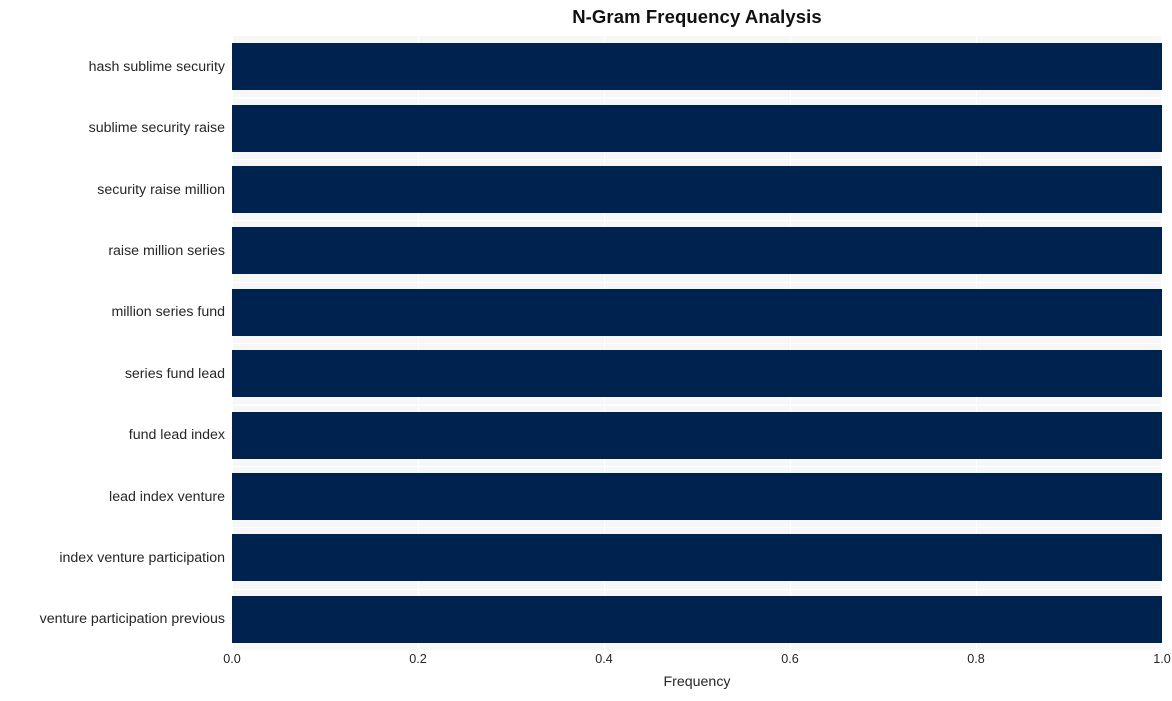 The height and width of the screenshot is (701, 1172). I want to click on x-axis-label: Frequency, so click(697, 682).